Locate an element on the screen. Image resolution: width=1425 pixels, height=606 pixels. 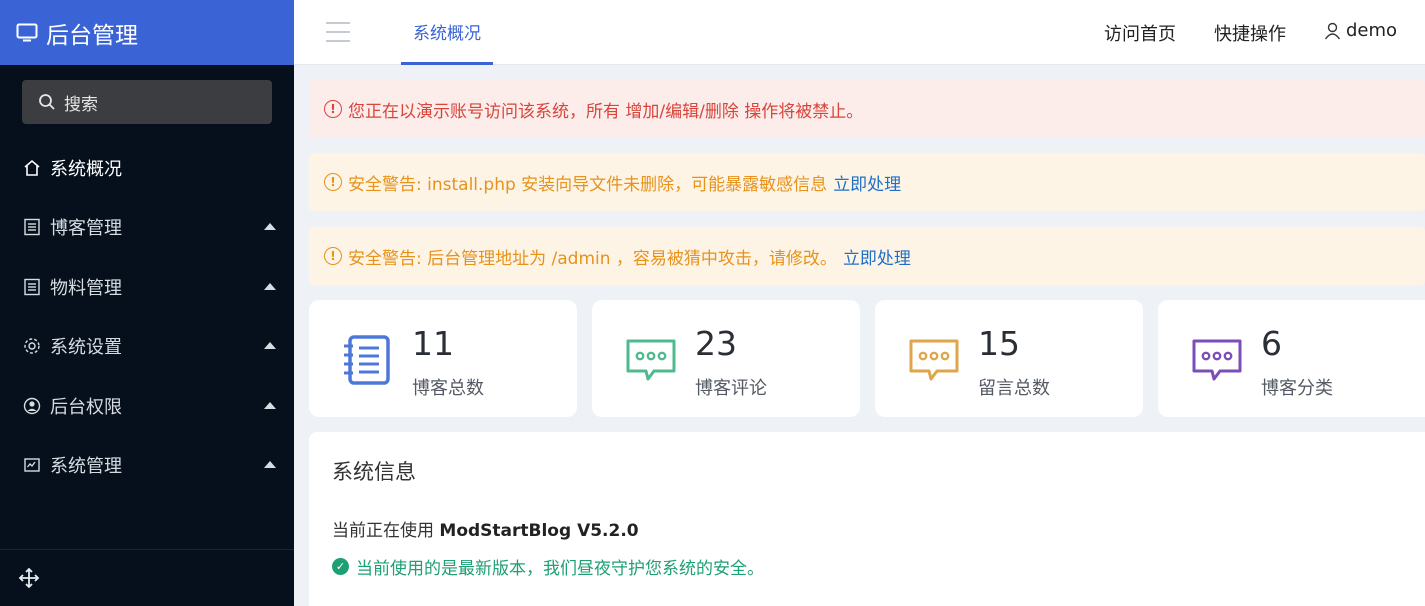
sidebar-item-material: 物料管理 is located at coordinates (147, 287).